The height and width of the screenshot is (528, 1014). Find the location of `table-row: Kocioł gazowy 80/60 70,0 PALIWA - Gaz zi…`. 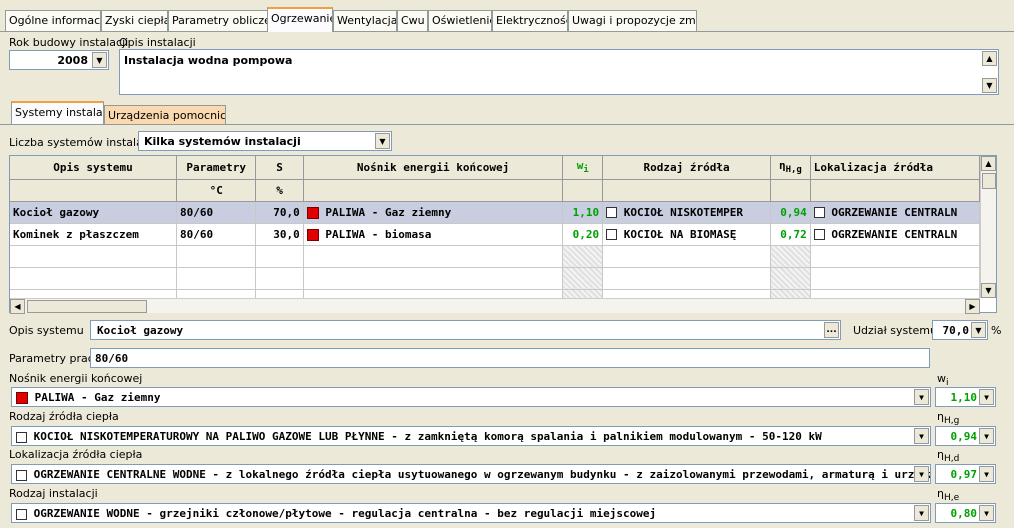

table-row: Kocioł gazowy 80/60 70,0 PALIWA - Gaz zi… is located at coordinates (495, 212).